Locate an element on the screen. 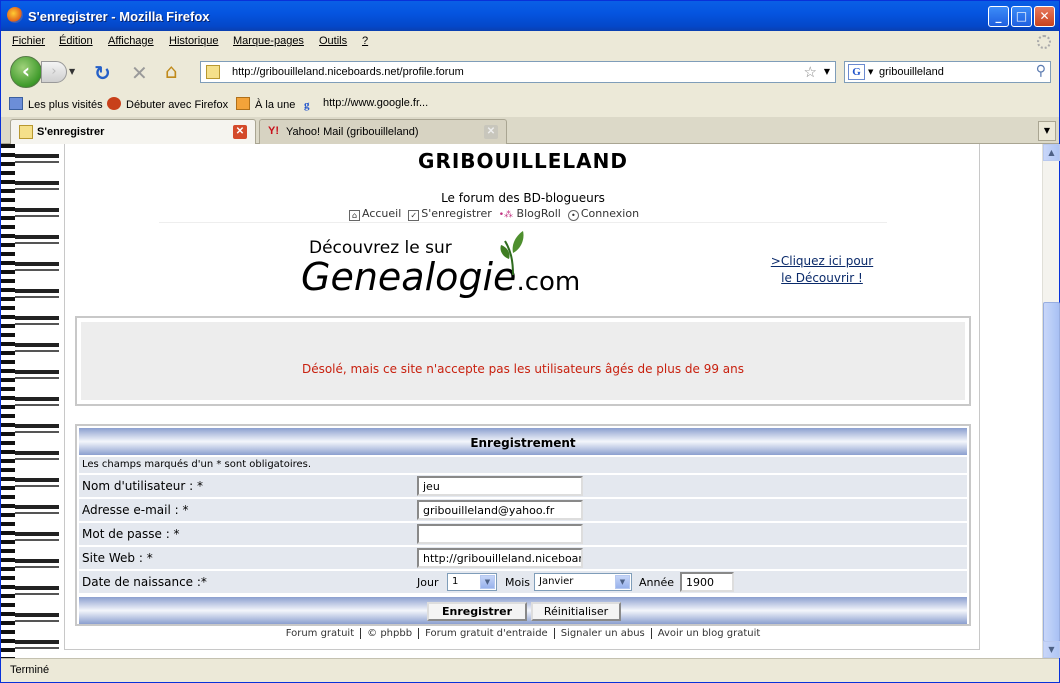 The width and height of the screenshot is (1060, 683). page-favicon is located at coordinates (26, 132).